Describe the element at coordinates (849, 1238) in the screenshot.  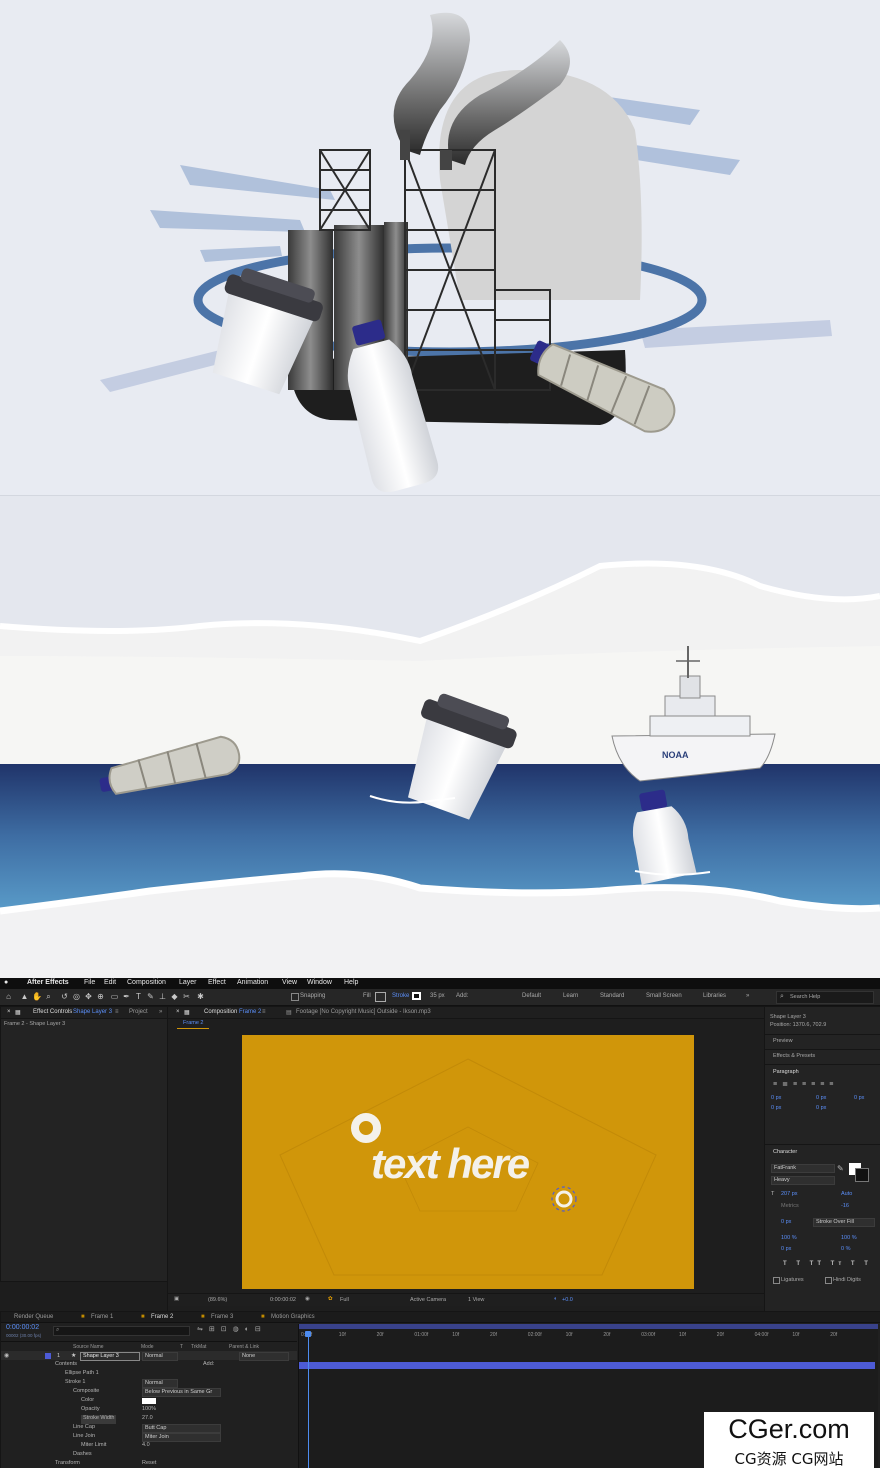
I see `horizontal-scale-value: 100 %` at that location.